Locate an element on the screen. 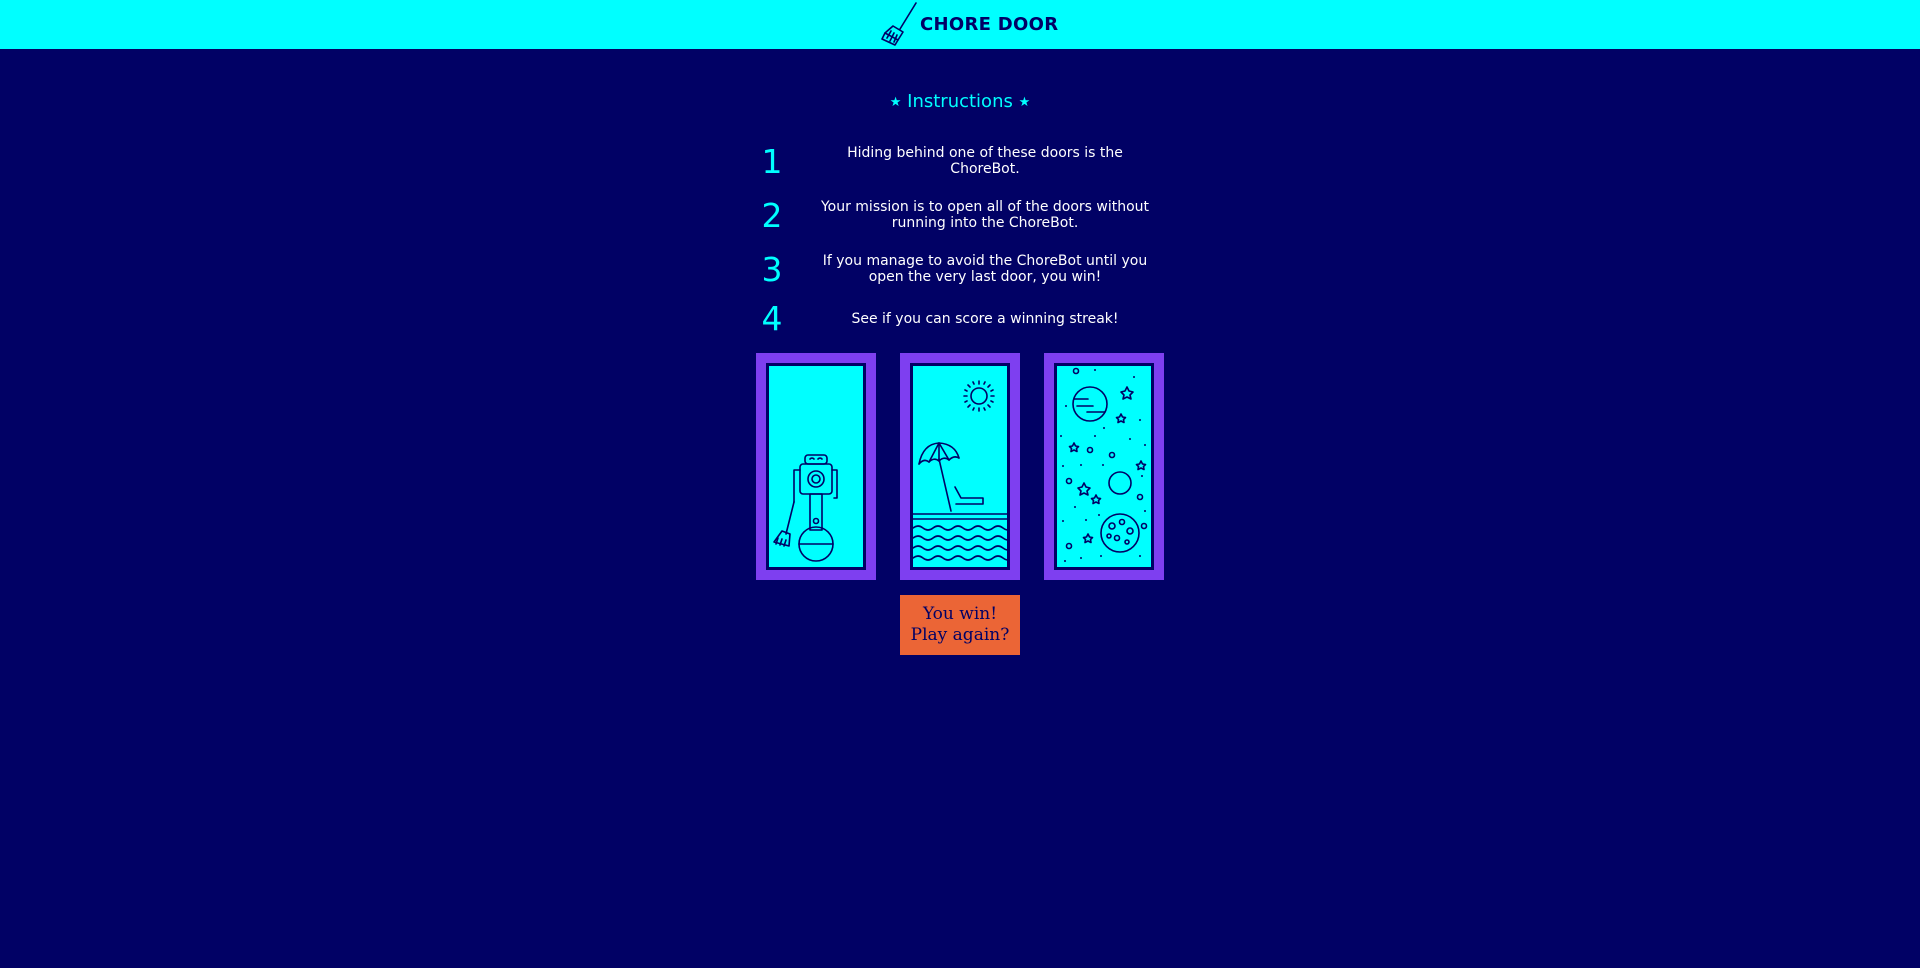 The image size is (1920, 968). instruction-row: 4 See if you can score a winning streak! is located at coordinates (960, 319).